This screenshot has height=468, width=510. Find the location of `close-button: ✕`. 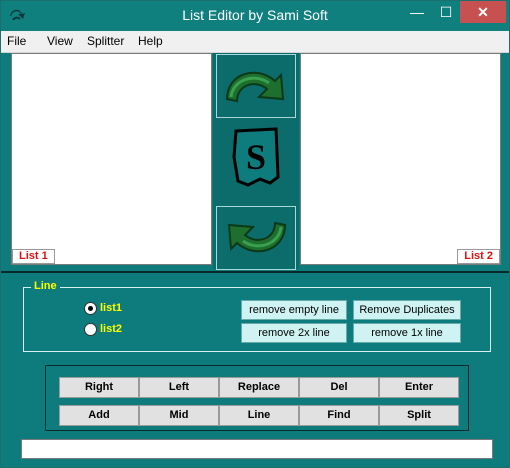

close-button: ✕ is located at coordinates (483, 12).